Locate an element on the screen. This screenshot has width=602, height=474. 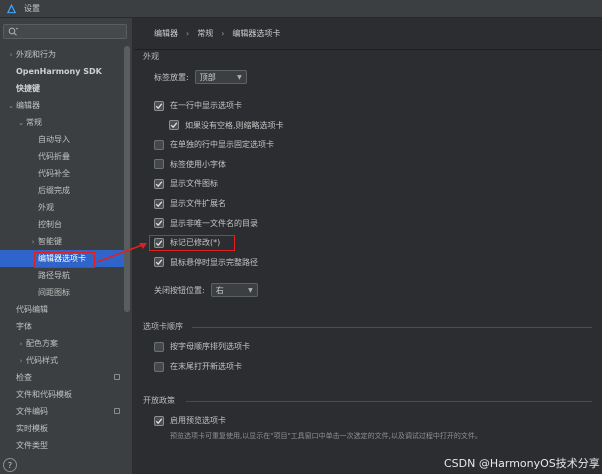
sidebar-item: 间距图标 is located at coordinates (63, 292).